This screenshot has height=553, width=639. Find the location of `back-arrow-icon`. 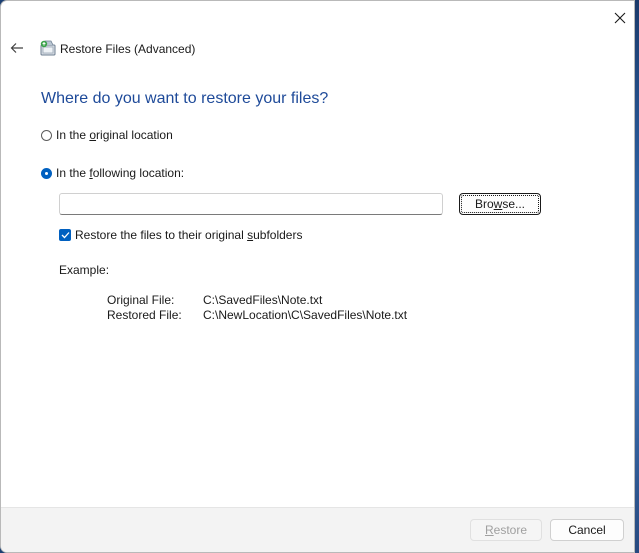

back-arrow-icon is located at coordinates (16, 48).